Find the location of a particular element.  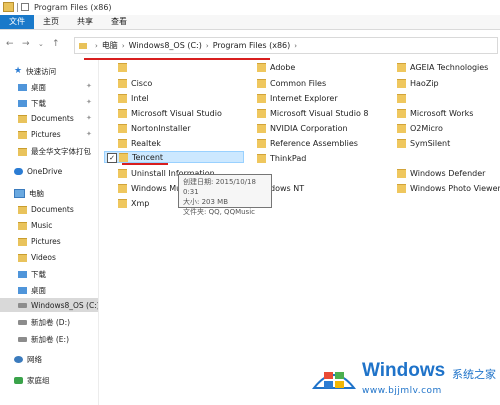

breadcrumb-pc: 电脑 is located at coordinates (110, 45).